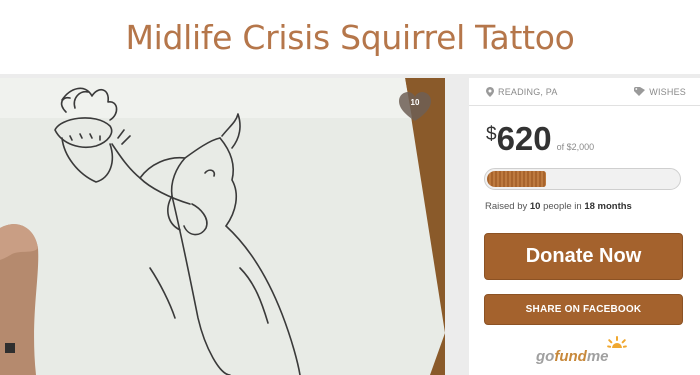 Image resolution: width=700 pixels, height=375 pixels. What do you see at coordinates (490, 91) in the screenshot?
I see `map-pin-icon` at bounding box center [490, 91].